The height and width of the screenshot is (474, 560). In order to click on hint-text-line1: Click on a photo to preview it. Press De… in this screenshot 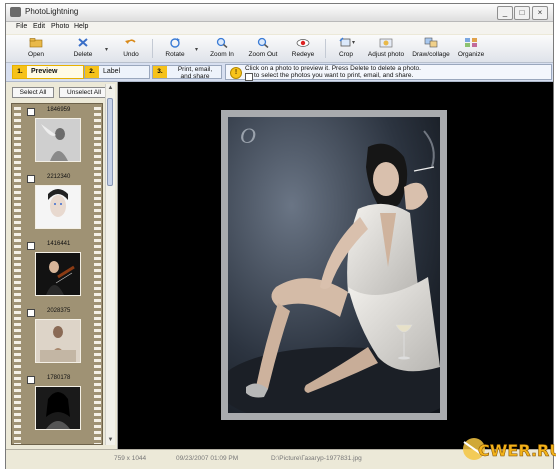, I will do `click(333, 68)`.